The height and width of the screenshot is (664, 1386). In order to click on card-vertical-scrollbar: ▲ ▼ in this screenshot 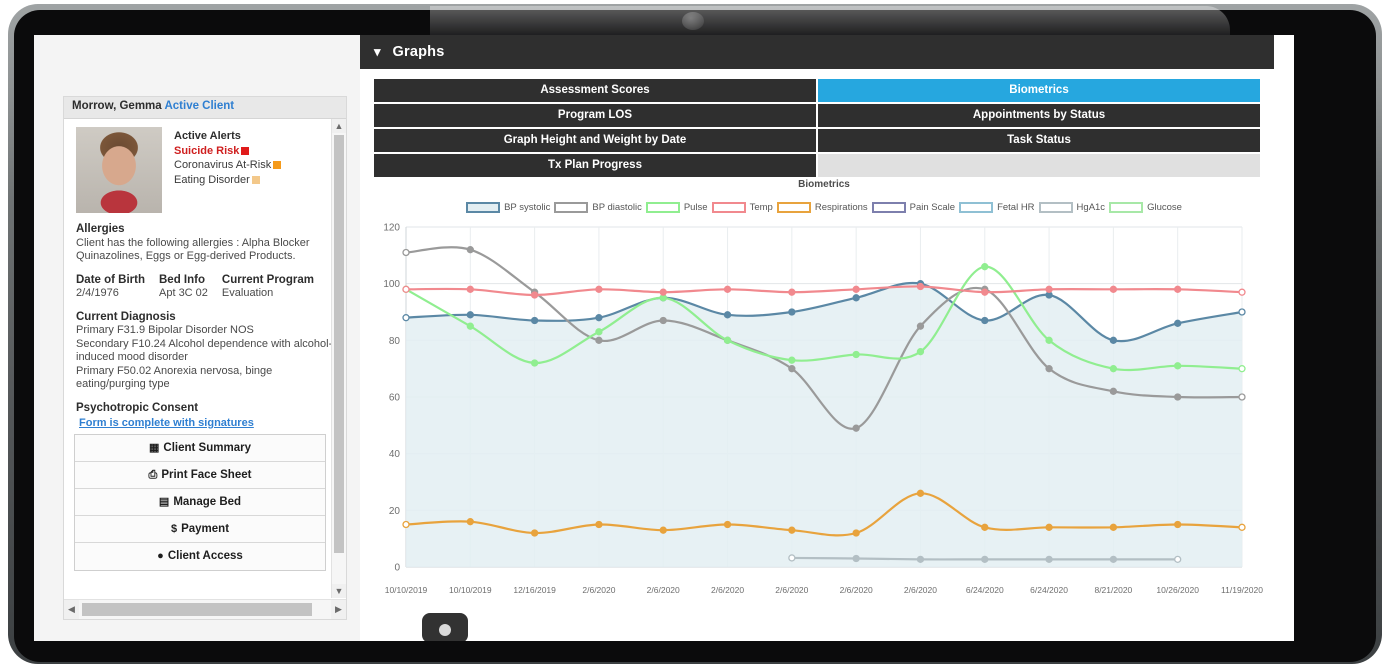, I will do `click(338, 358)`.